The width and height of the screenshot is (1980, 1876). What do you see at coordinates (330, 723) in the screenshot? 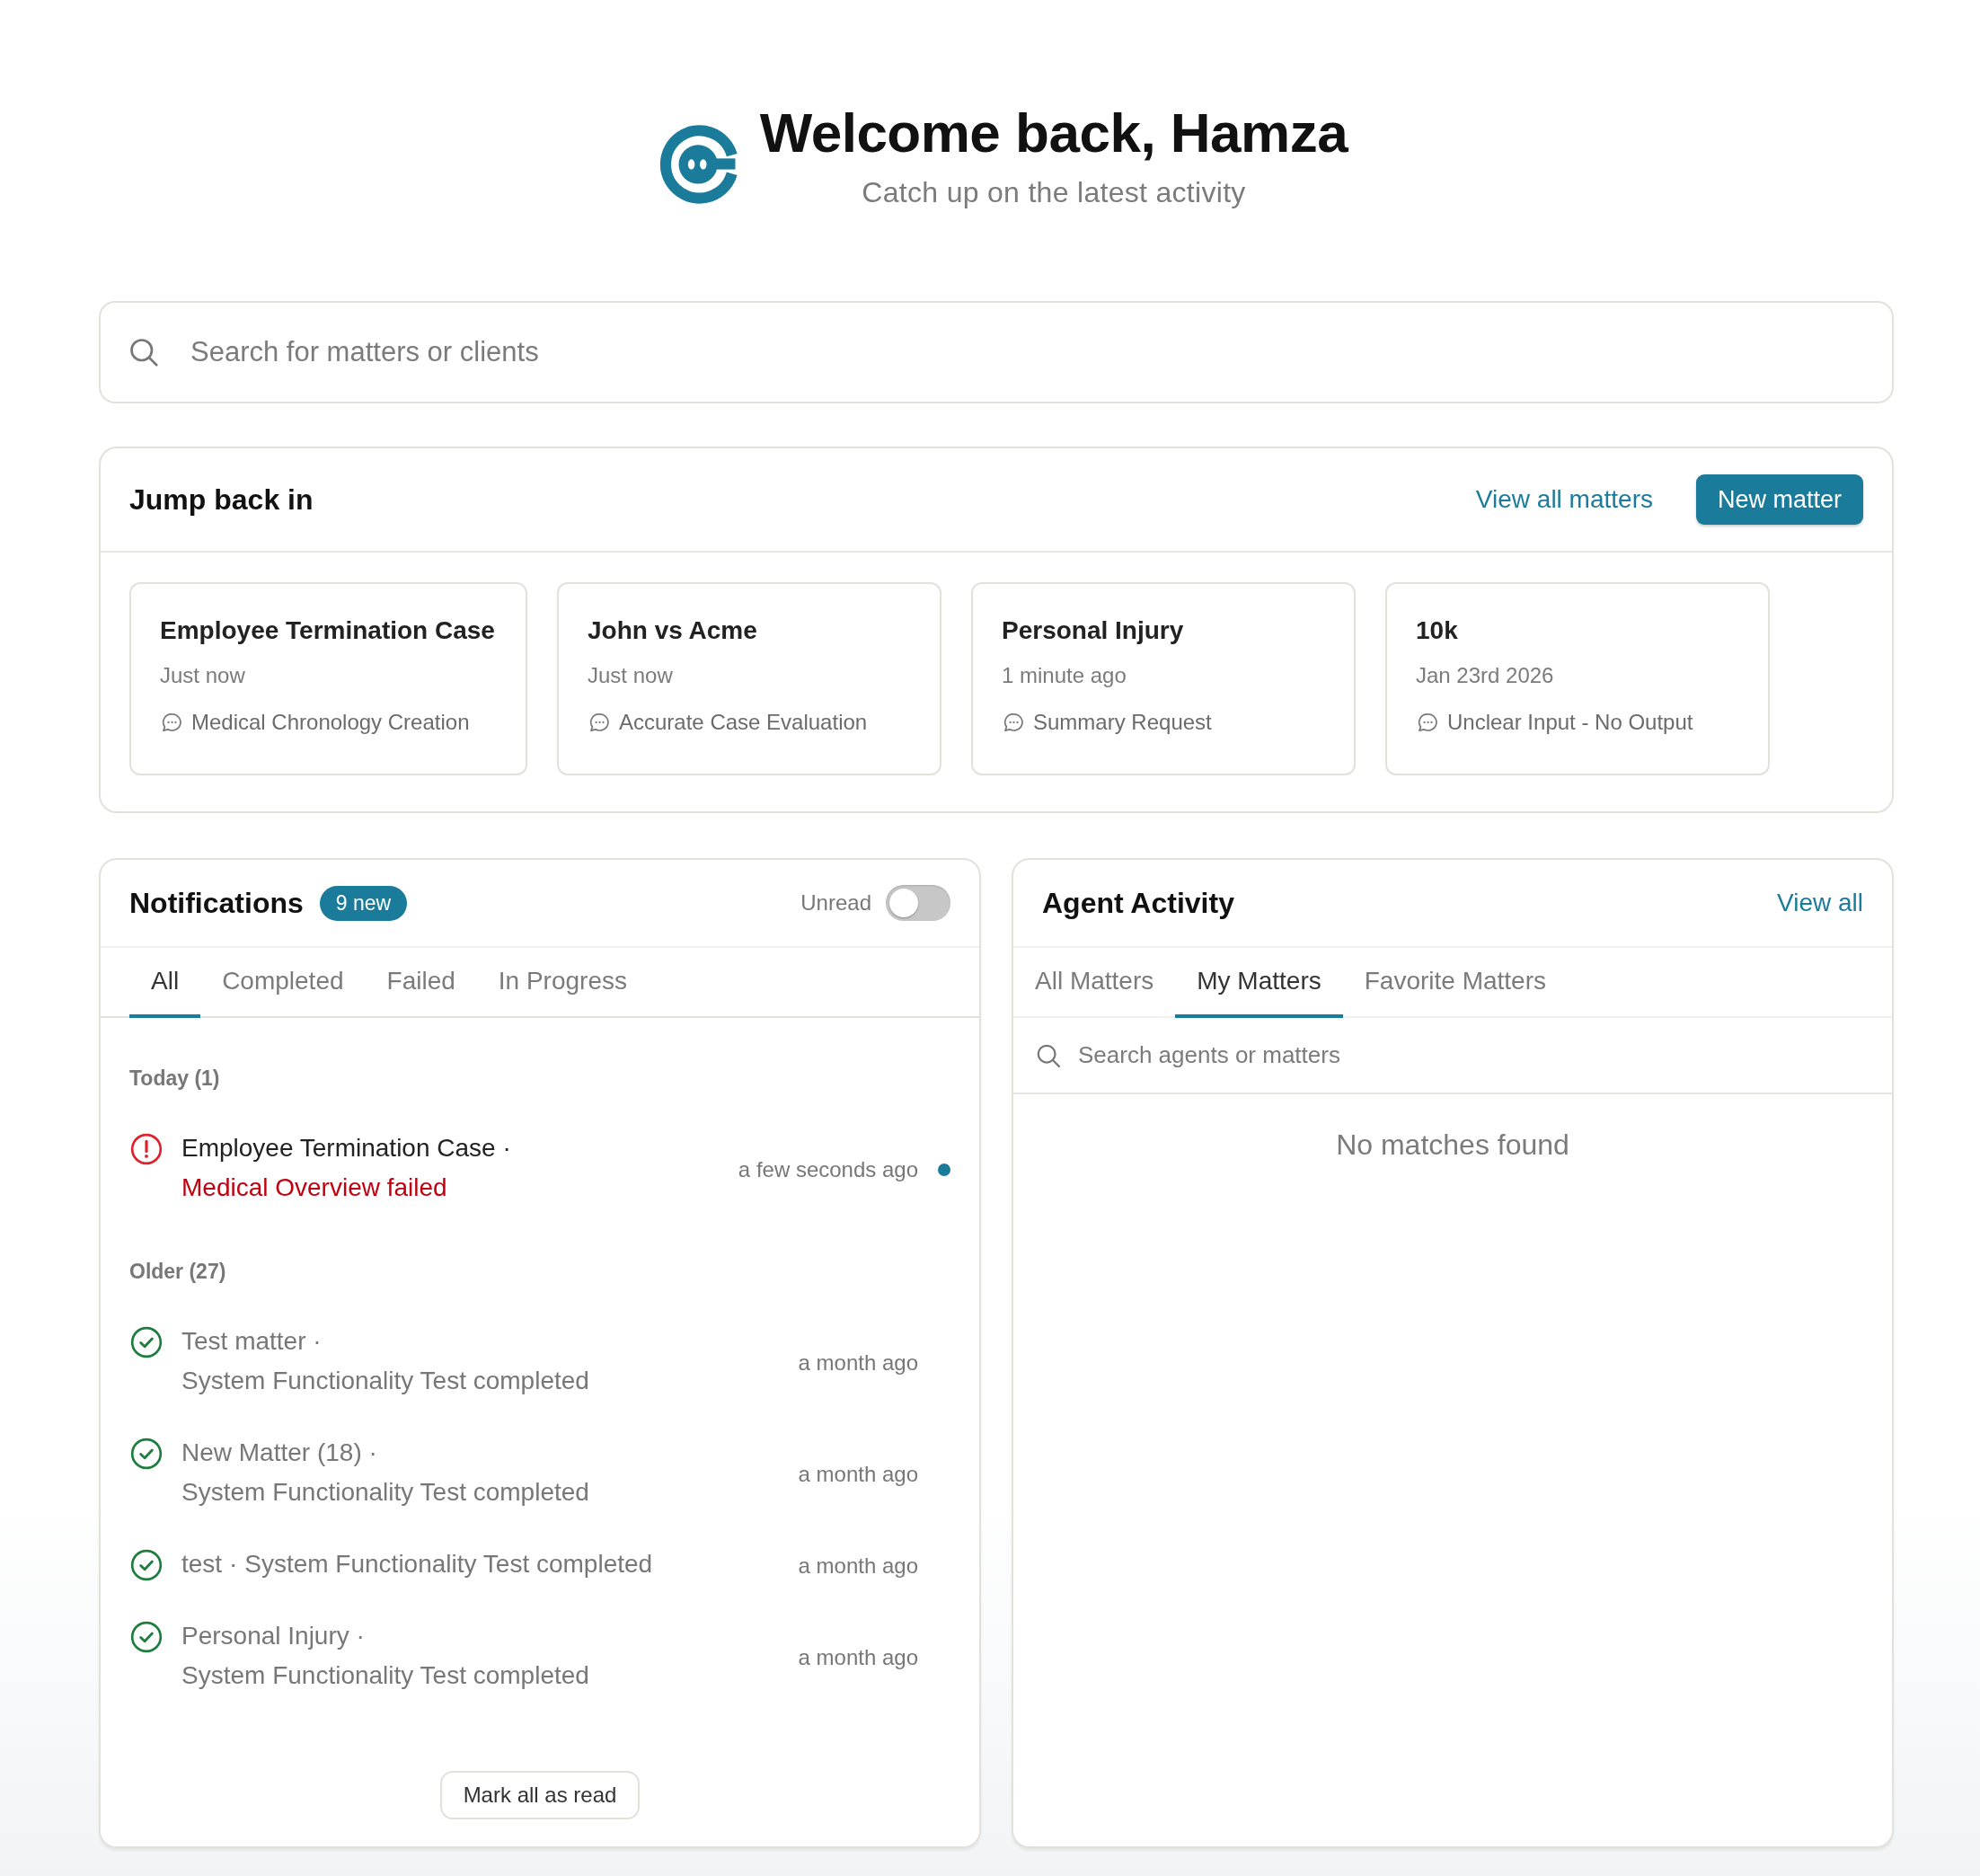
I see `matter-activity: Medical Chronology Creation` at bounding box center [330, 723].